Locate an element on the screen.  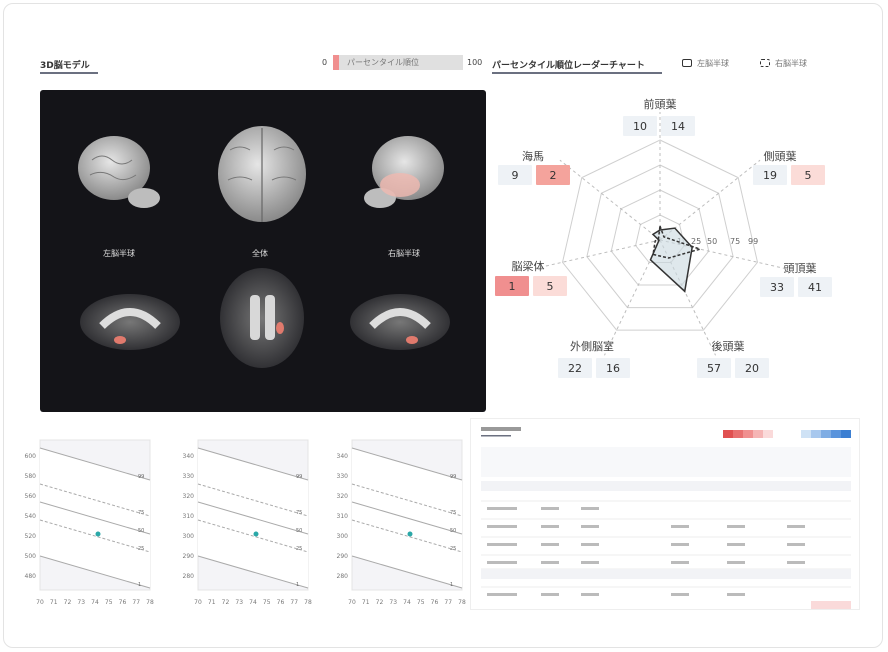
right-hemisphere-view is located at coordinates (404, 172).